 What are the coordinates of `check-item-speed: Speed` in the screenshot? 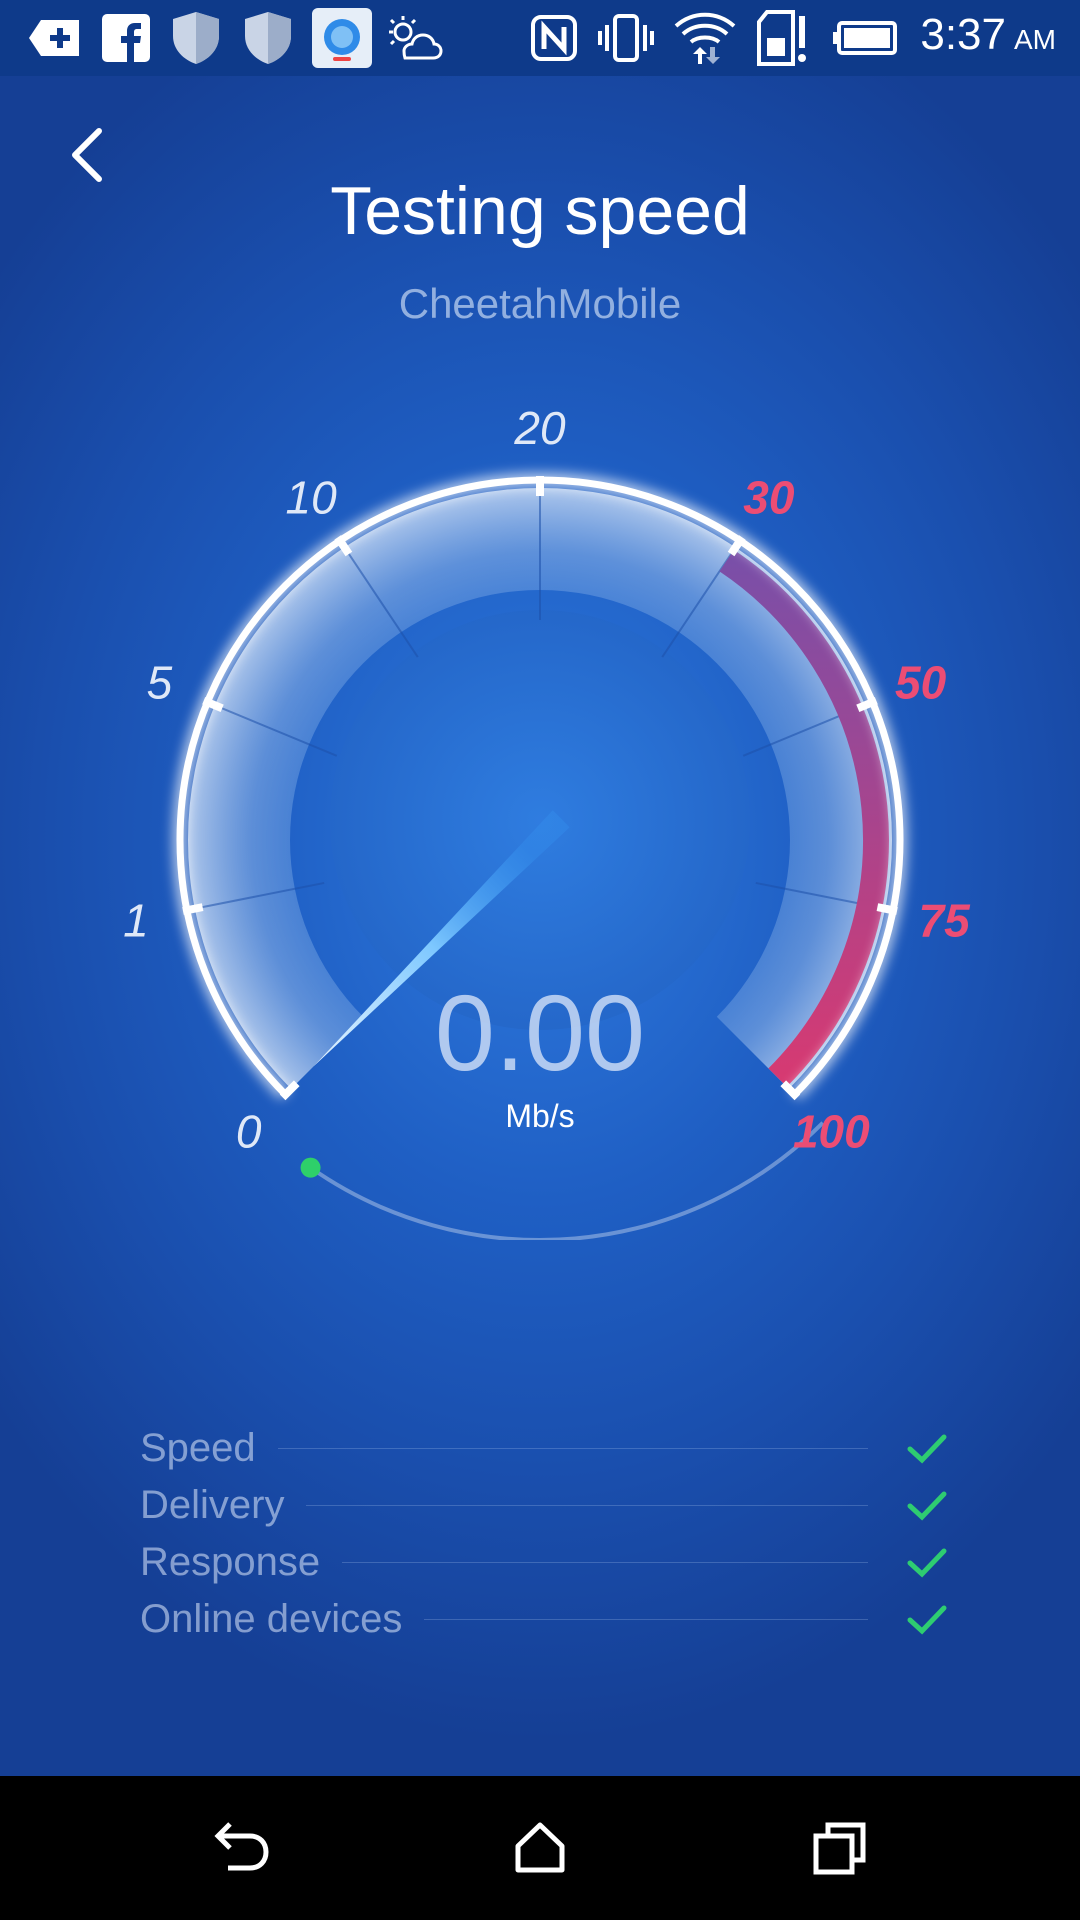 It's located at (545, 1448).